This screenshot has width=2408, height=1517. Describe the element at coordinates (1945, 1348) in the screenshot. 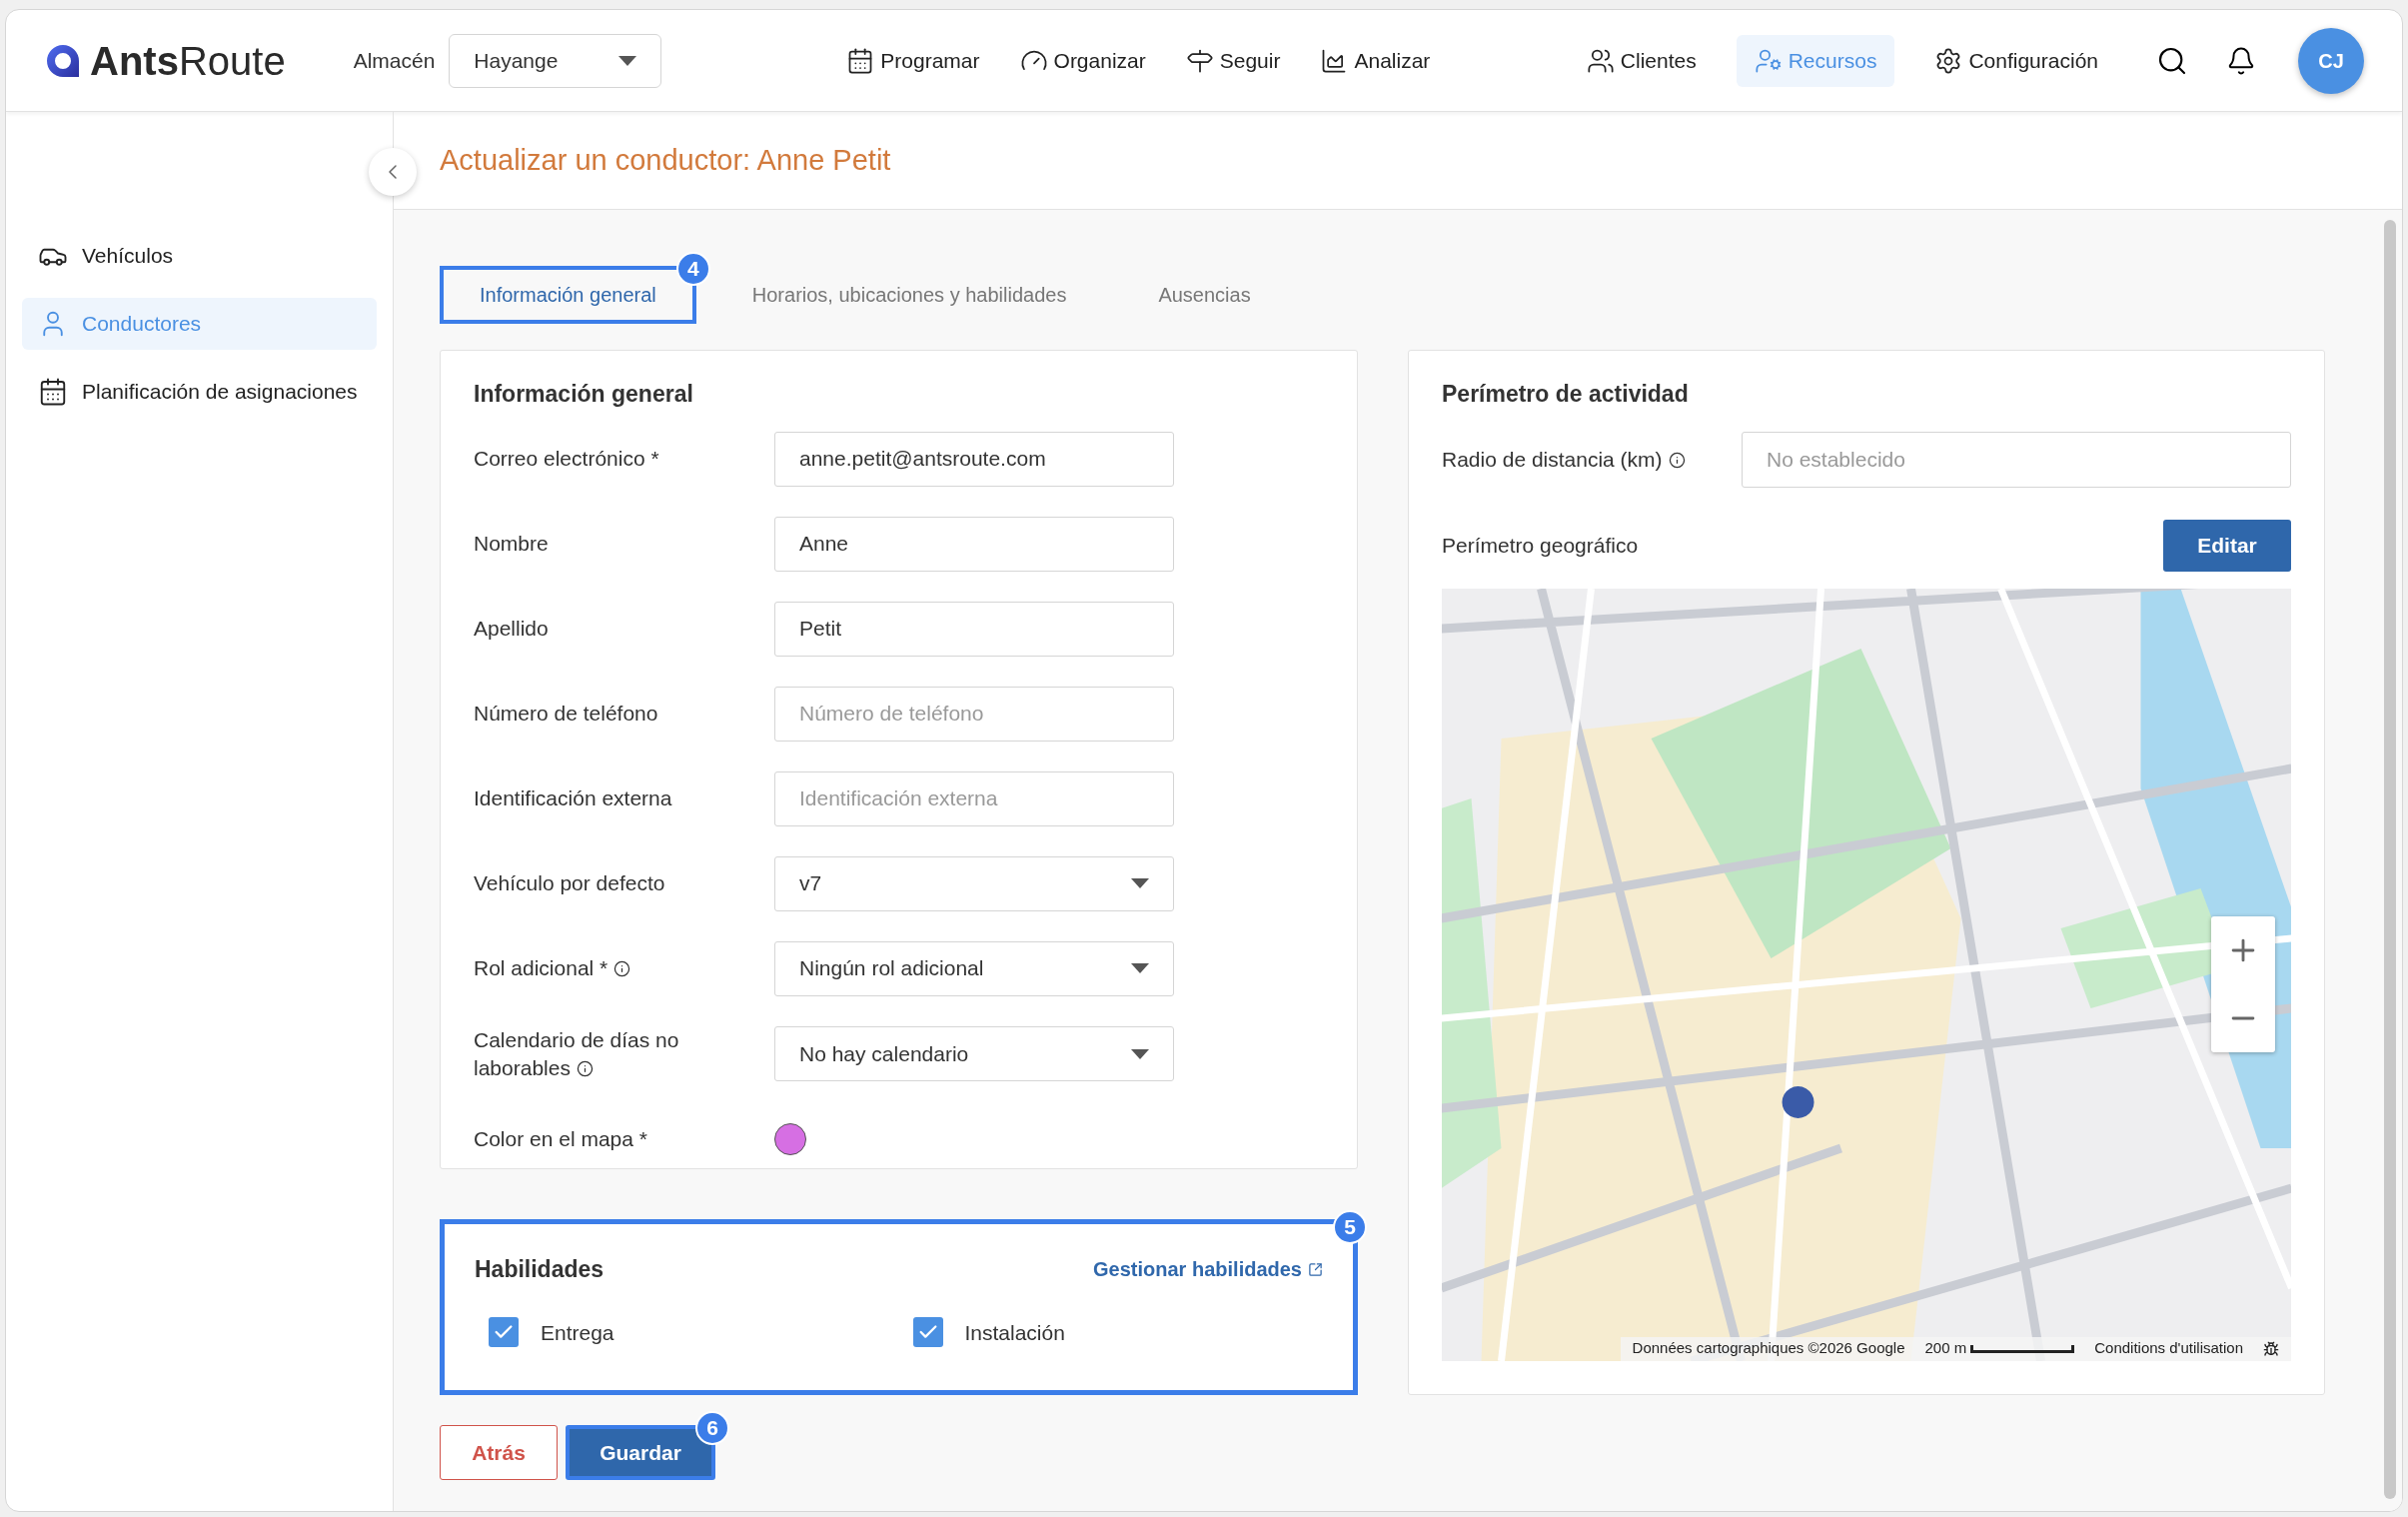

I see `scale-label: 200 m` at that location.